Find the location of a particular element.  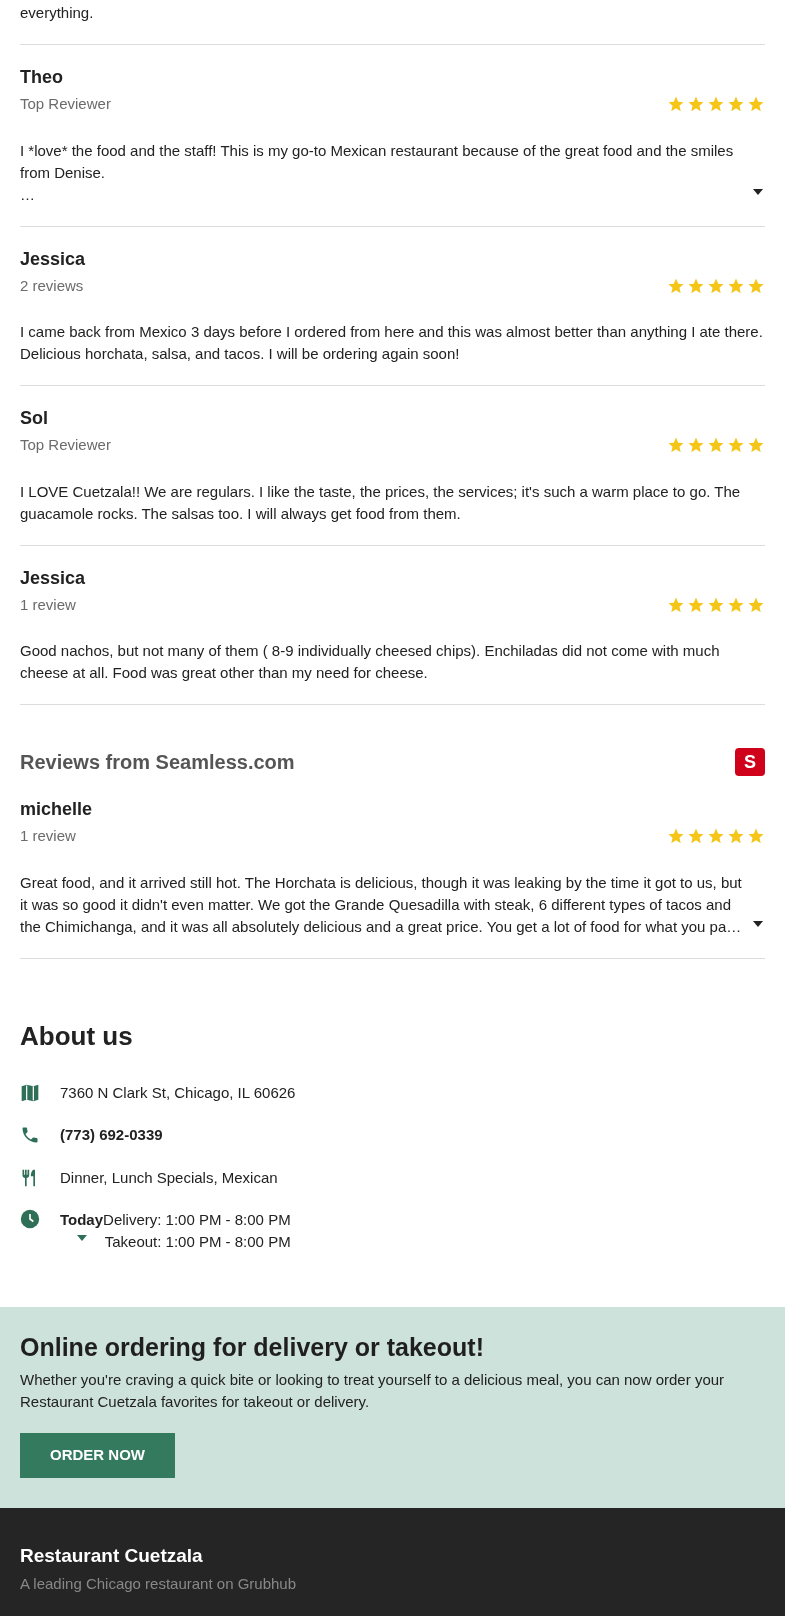

reviewer-name: Sol is located at coordinates (34, 418).